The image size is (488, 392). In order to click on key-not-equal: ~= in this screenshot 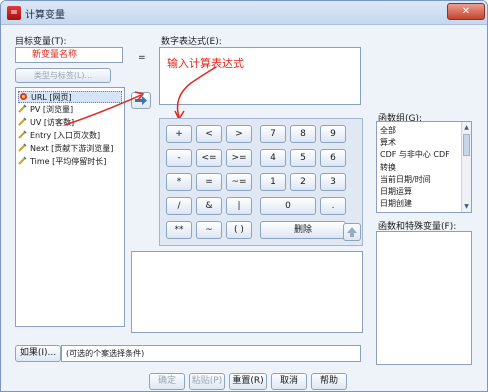, I will do `click(239, 182)`.